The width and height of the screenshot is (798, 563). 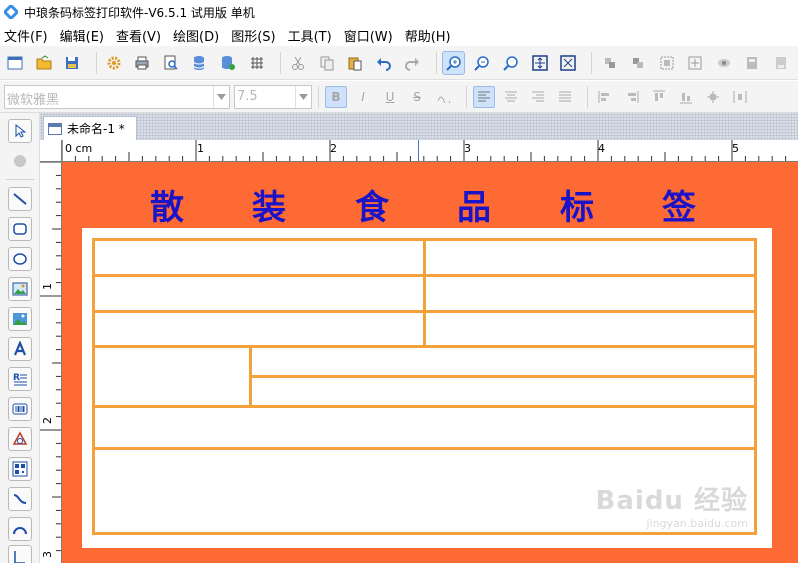 What do you see at coordinates (196, 35) in the screenshot?
I see `menu-draw: 绘图(D)` at bounding box center [196, 35].